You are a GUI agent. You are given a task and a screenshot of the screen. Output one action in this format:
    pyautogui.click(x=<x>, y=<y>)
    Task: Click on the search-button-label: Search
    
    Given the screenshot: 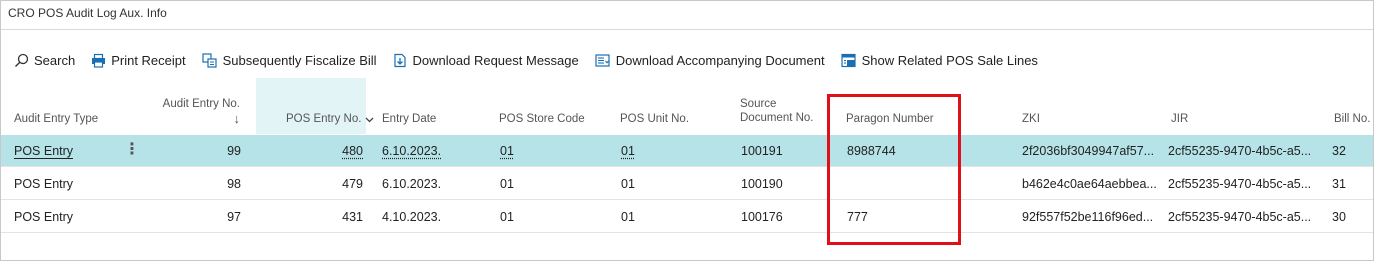 What is the action you would take?
    pyautogui.click(x=55, y=60)
    